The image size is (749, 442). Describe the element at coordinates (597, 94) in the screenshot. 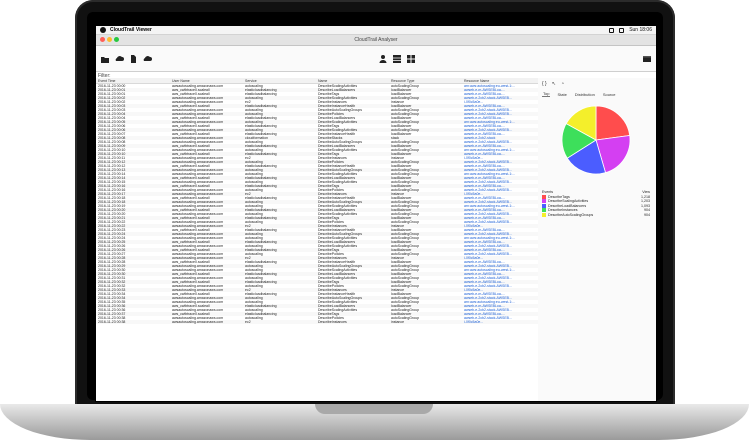

I see `panel-tabs: Top State Distribution Source` at that location.